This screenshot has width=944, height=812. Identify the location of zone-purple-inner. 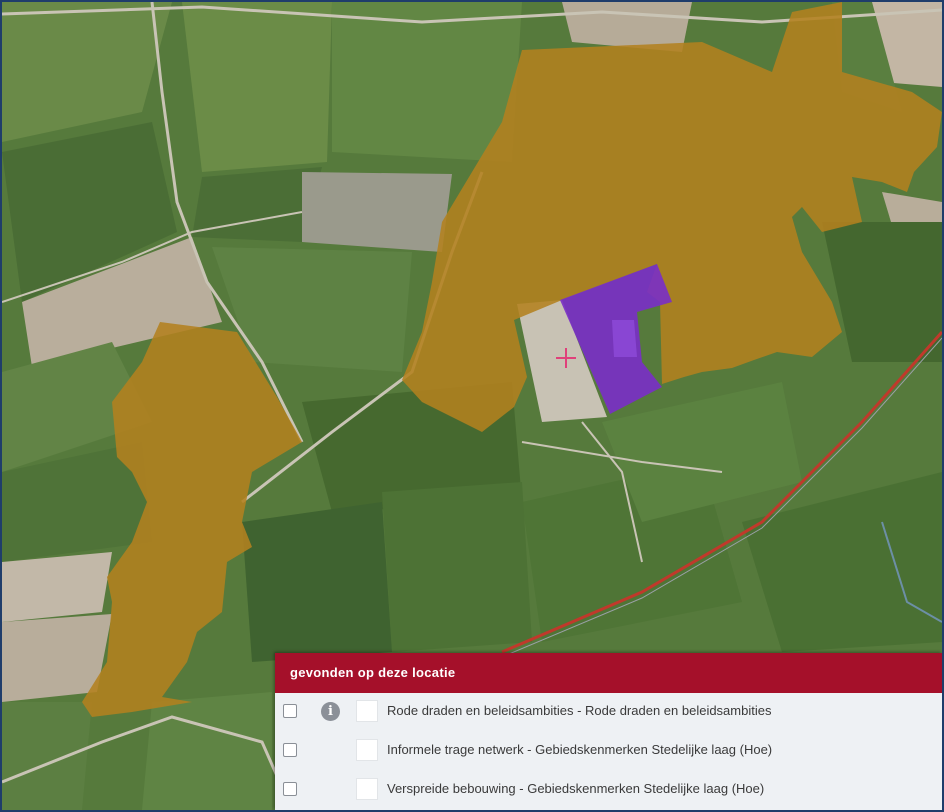
(624, 338).